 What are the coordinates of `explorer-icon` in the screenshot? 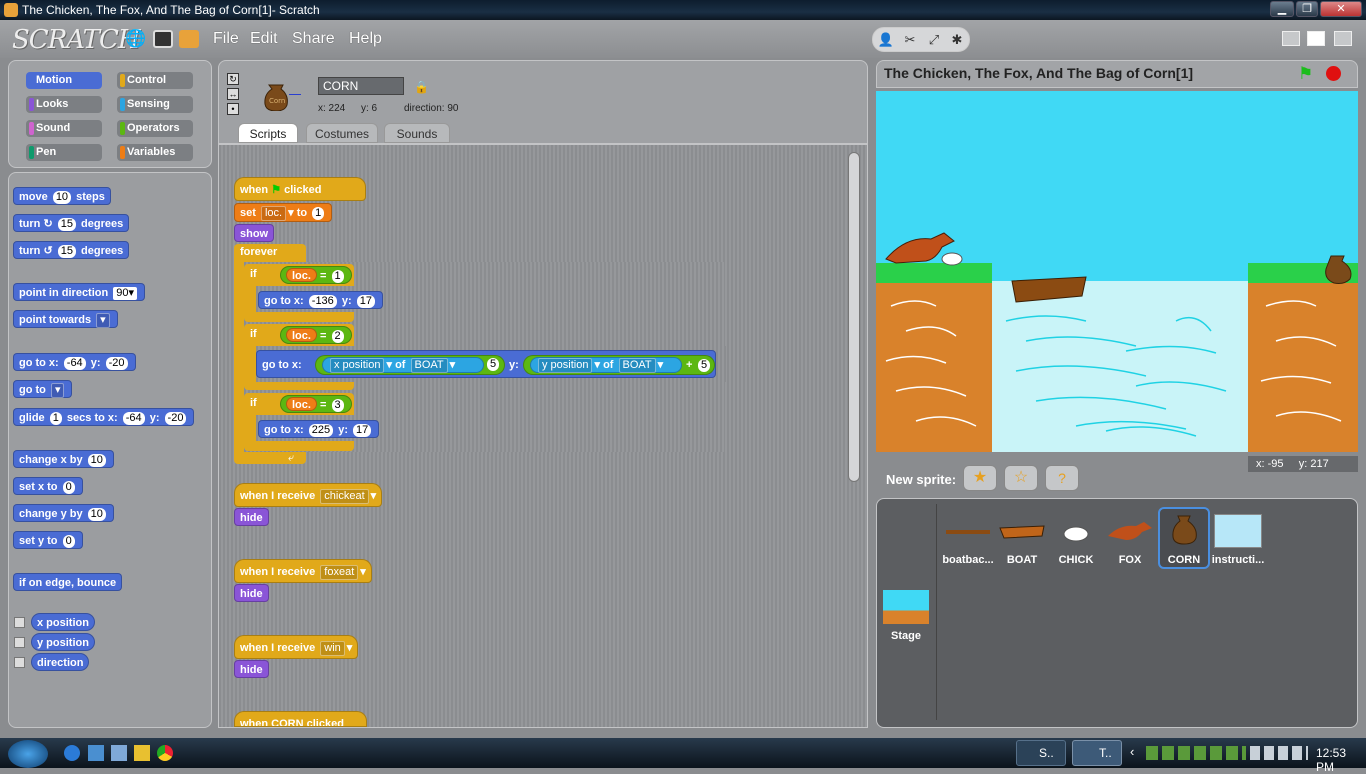 It's located at (119, 753).